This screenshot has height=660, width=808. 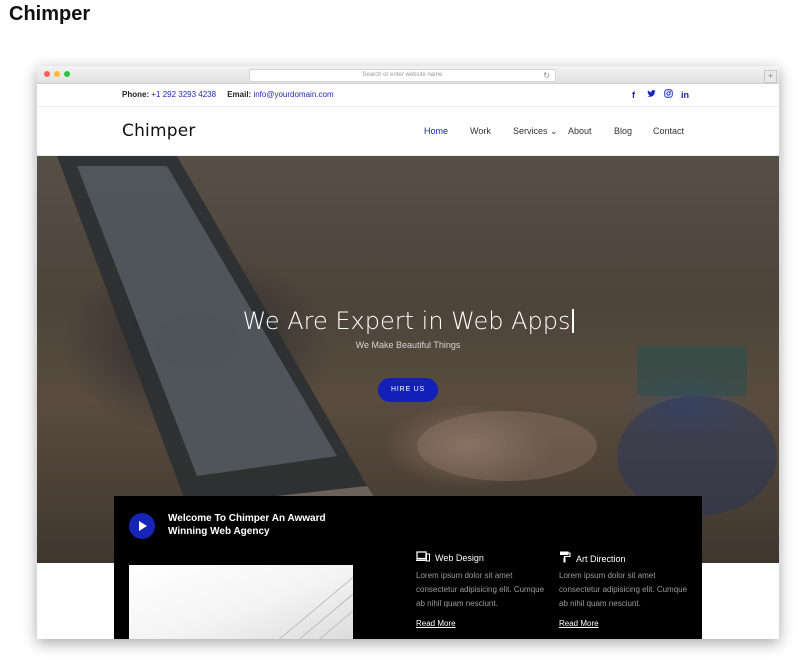 What do you see at coordinates (241, 602) in the screenshot?
I see `video-thumbnail` at bounding box center [241, 602].